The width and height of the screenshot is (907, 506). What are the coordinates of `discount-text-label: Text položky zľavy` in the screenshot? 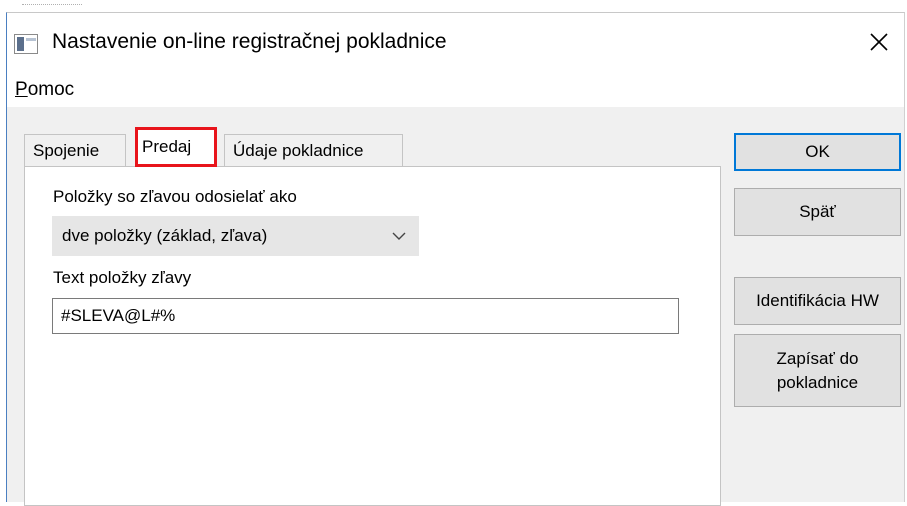 It's located at (122, 277).